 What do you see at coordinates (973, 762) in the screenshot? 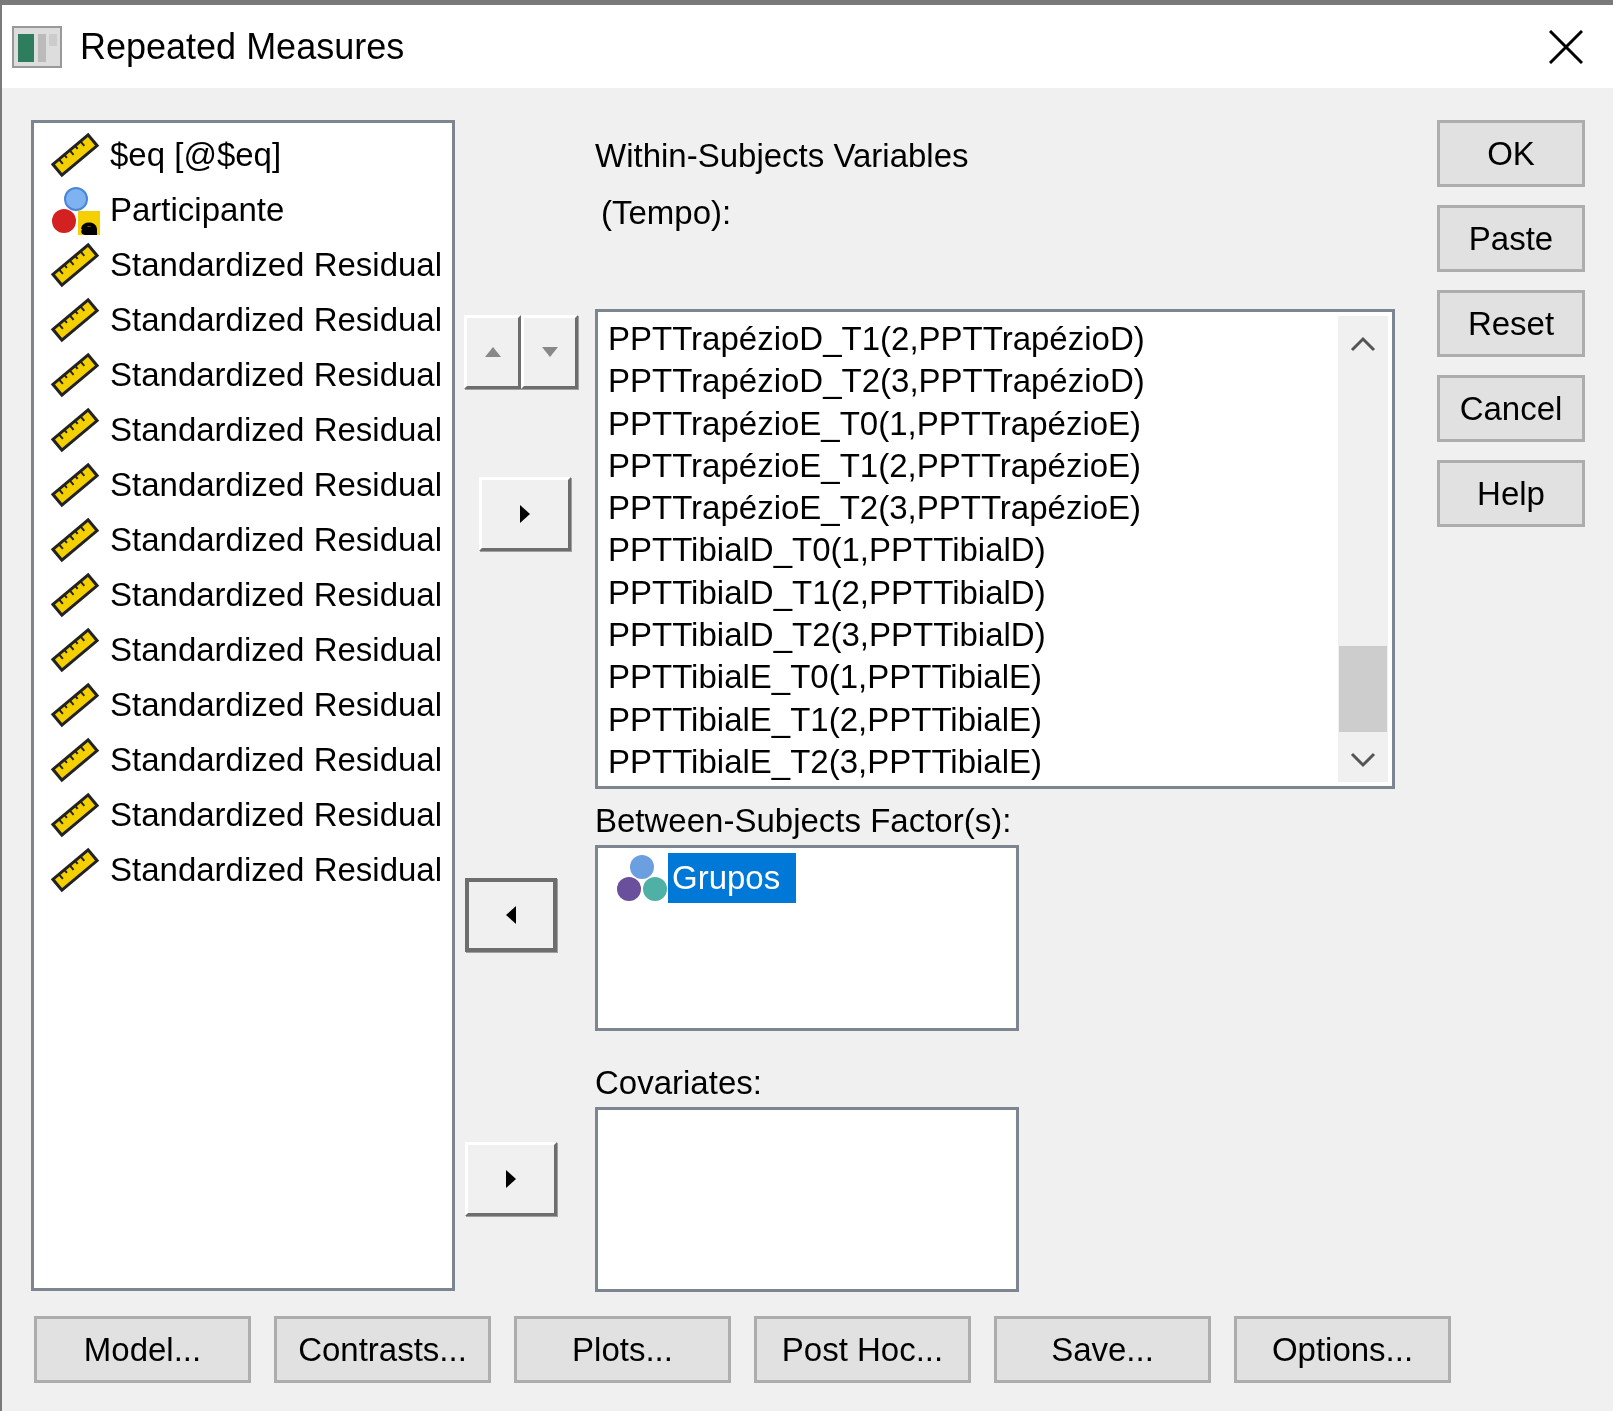
I see `list-item: PPTTibialE_T2(3,PPTTibialE)` at bounding box center [973, 762].